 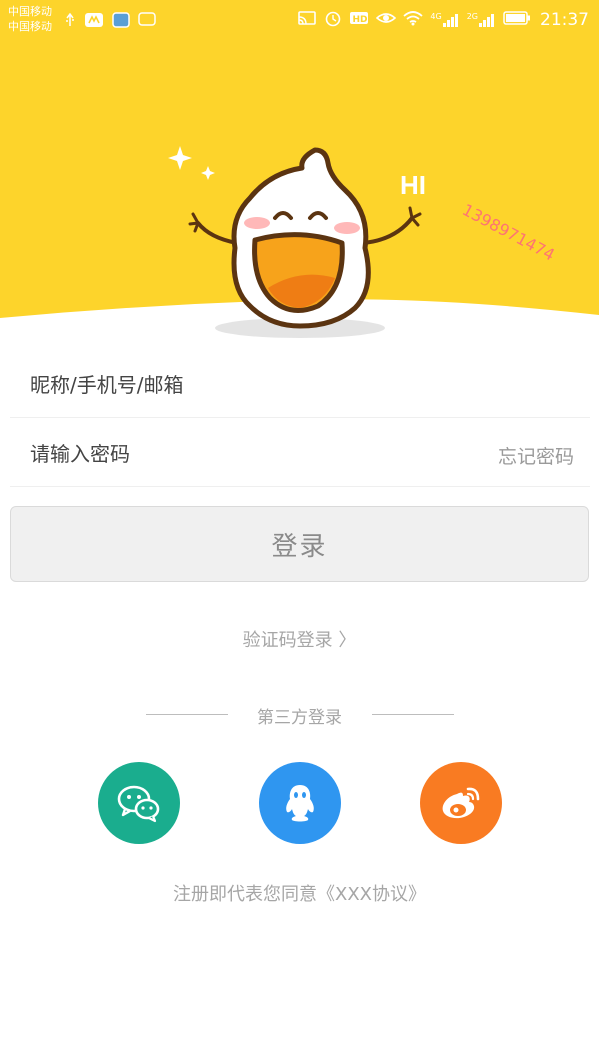 What do you see at coordinates (536, 455) in the screenshot?
I see `forgot-password-link: 忘记密码` at bounding box center [536, 455].